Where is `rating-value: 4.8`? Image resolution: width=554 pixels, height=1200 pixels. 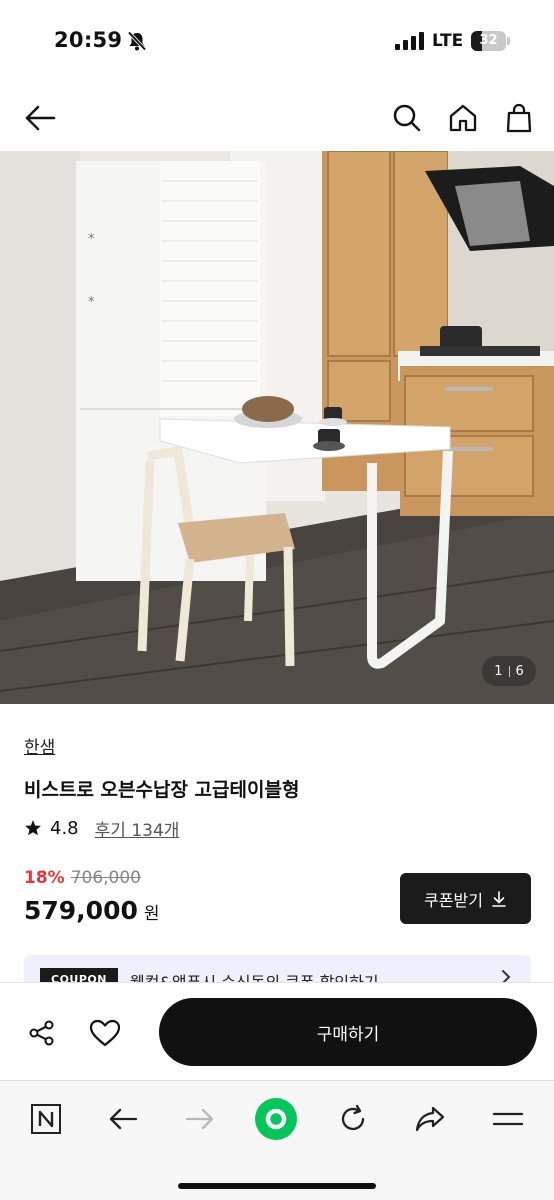
rating-value: 4.8 is located at coordinates (64, 828).